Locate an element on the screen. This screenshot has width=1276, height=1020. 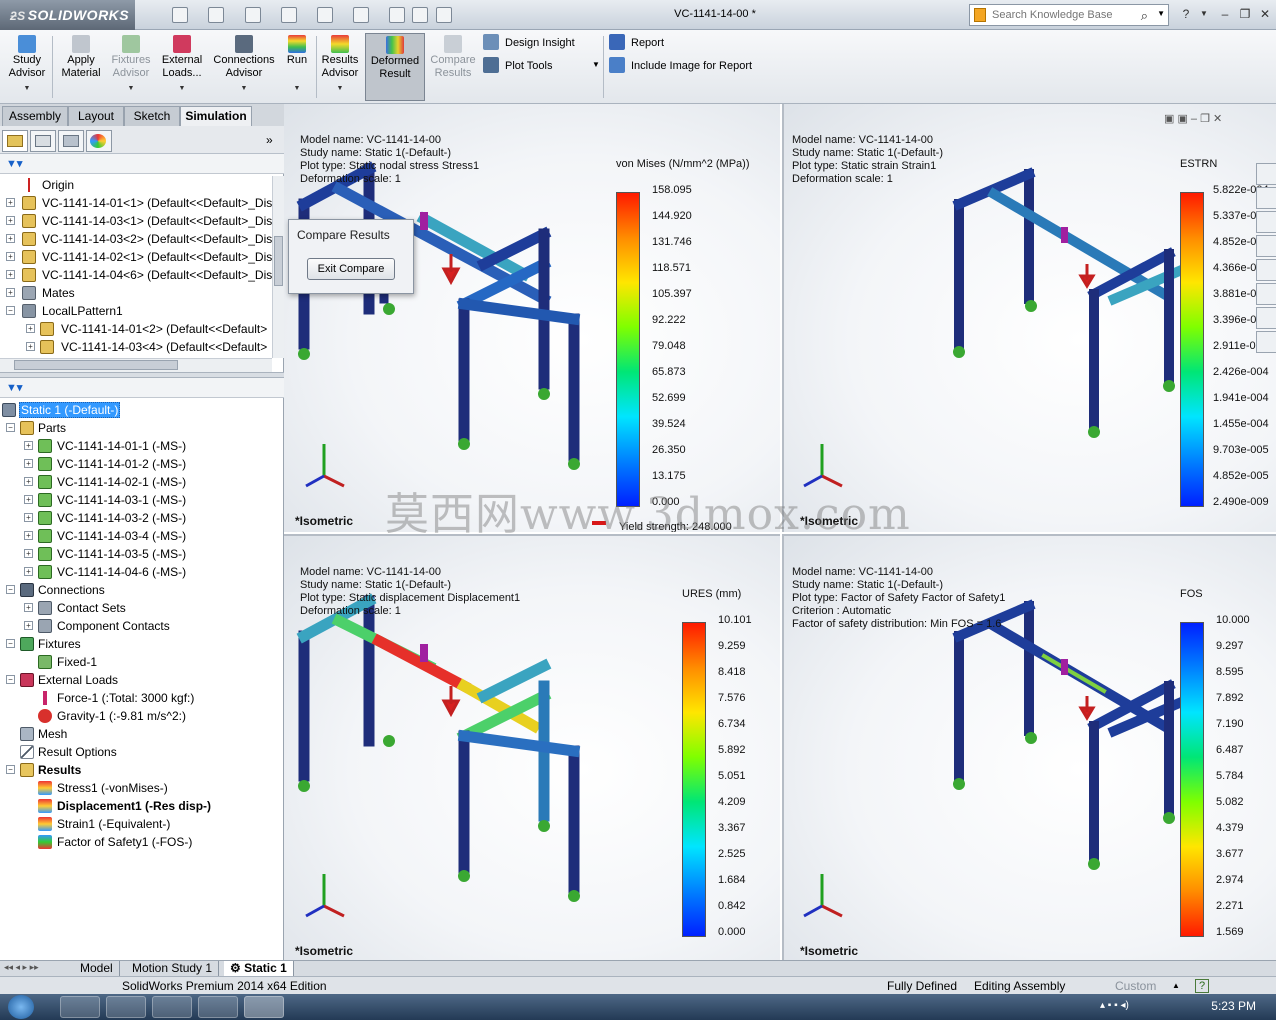
undo-icon is located at coordinates (325, 15).